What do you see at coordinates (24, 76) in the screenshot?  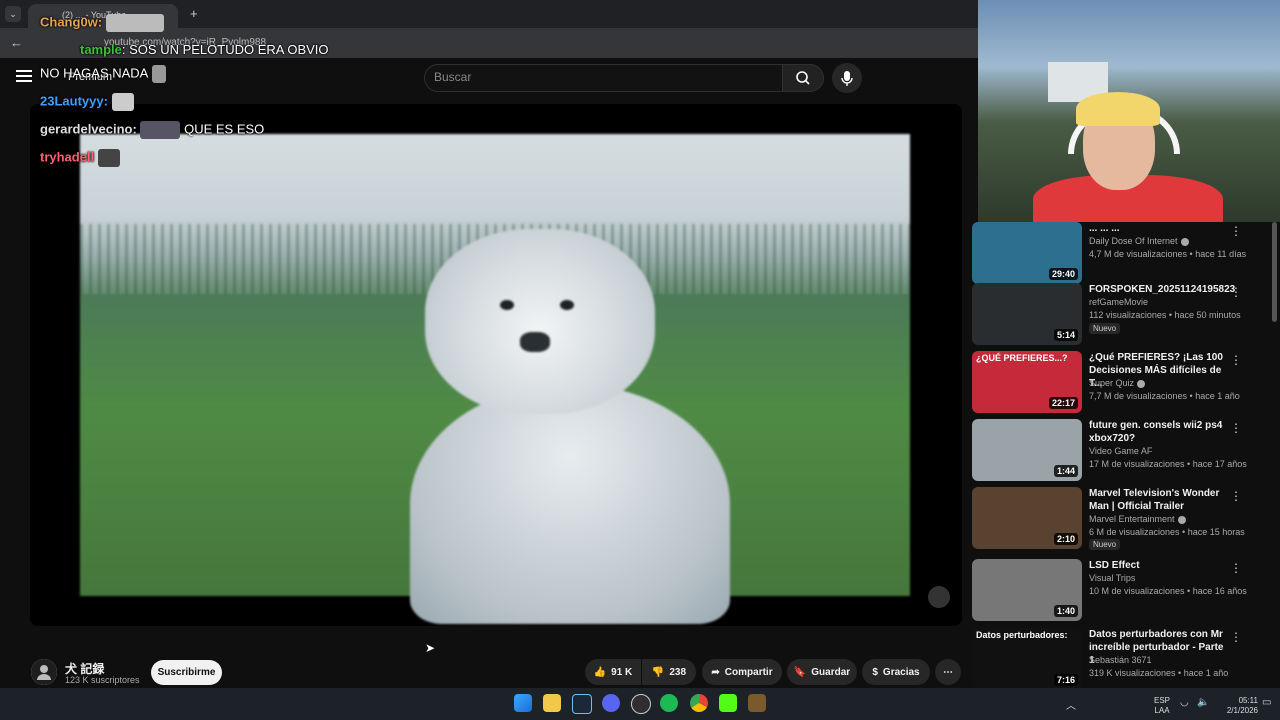 I see `menu-icon` at bounding box center [24, 76].